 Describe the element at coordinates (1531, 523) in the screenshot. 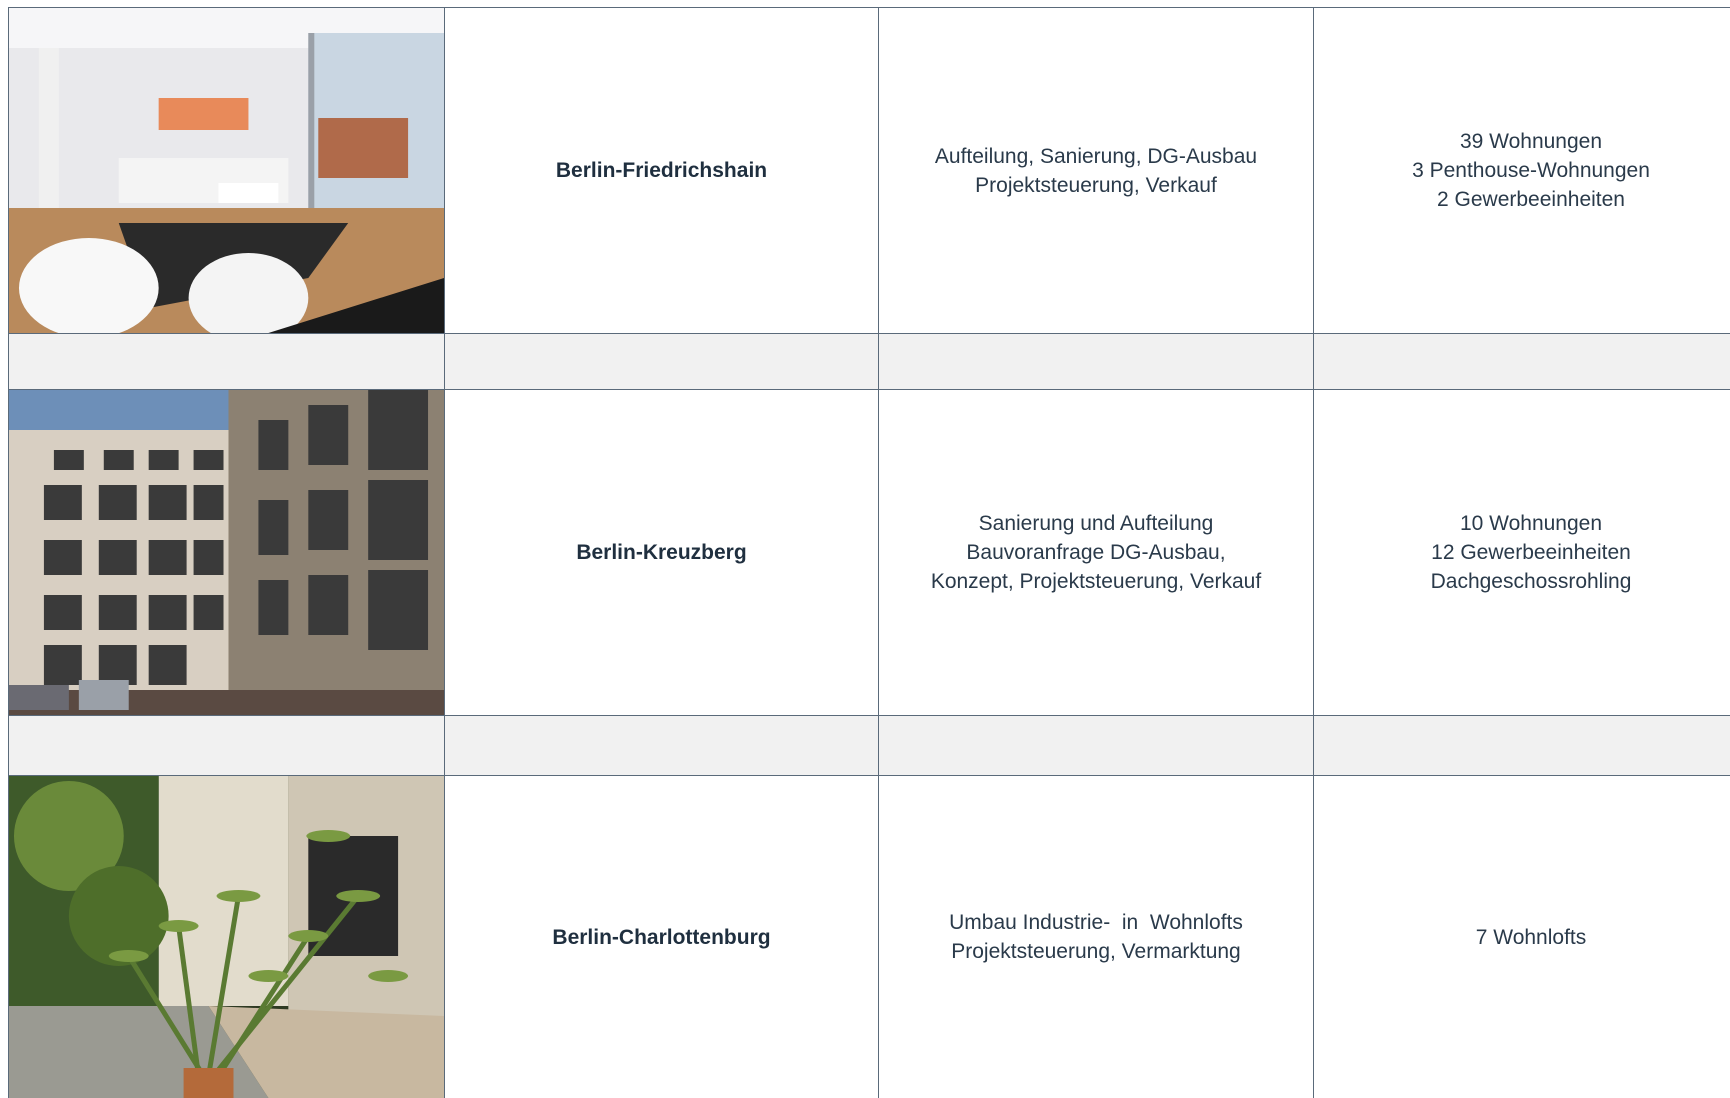

I see `units-line: 10 Wohnungen` at that location.